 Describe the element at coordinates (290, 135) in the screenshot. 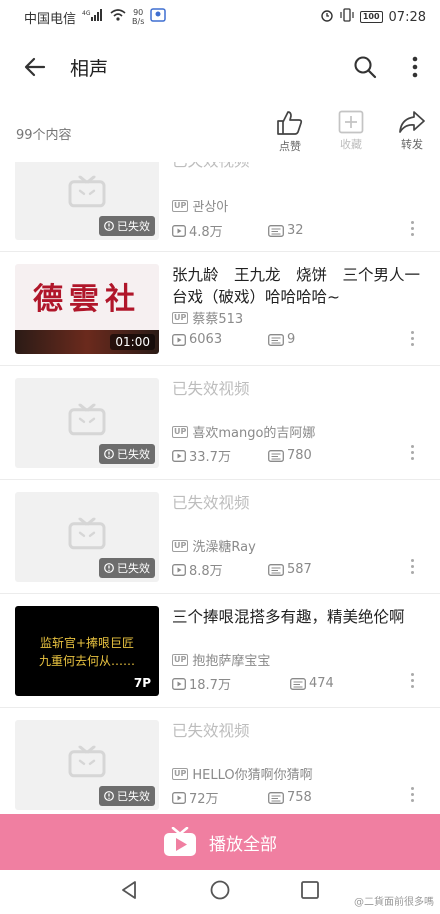

I see `like-button: 点赞` at that location.